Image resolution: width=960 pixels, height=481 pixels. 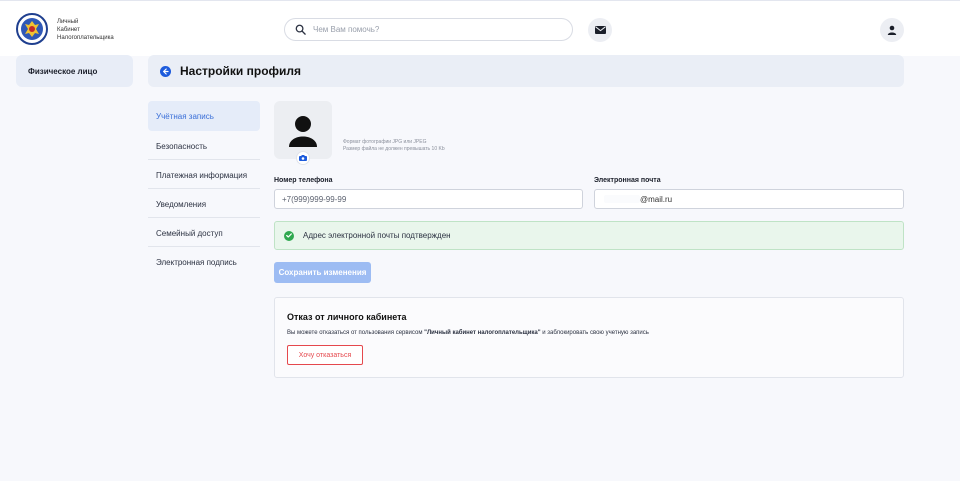 What do you see at coordinates (385, 142) in the screenshot?
I see `photo-hint-format: Формат фотографии JPG или JPEG` at bounding box center [385, 142].